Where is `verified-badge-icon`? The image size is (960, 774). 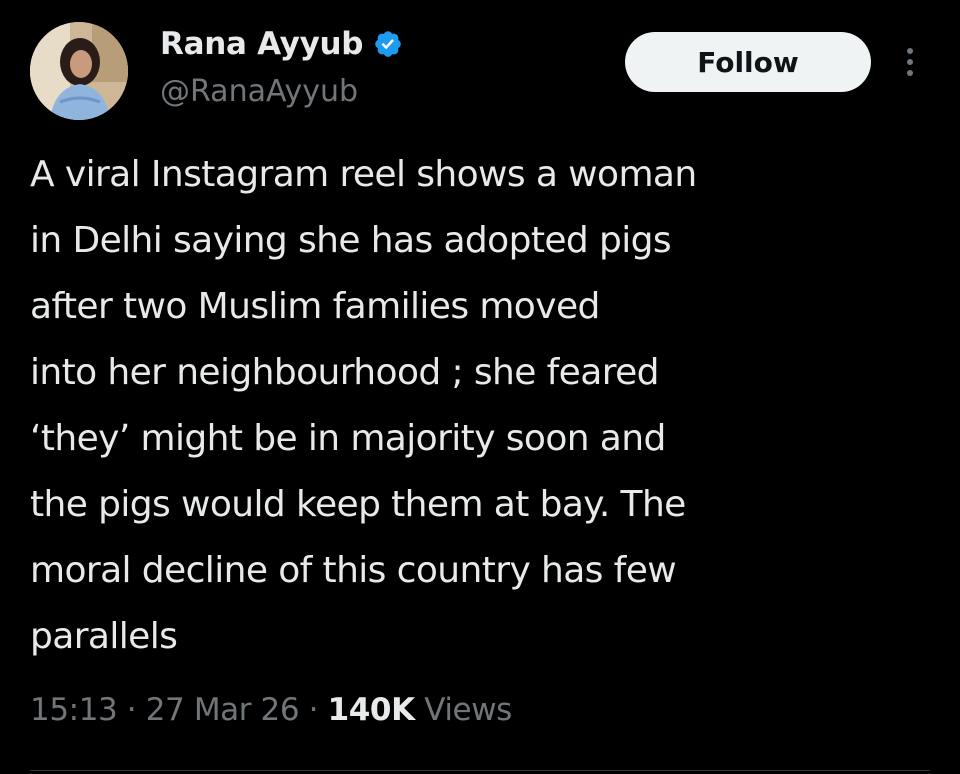 verified-badge-icon is located at coordinates (388, 44).